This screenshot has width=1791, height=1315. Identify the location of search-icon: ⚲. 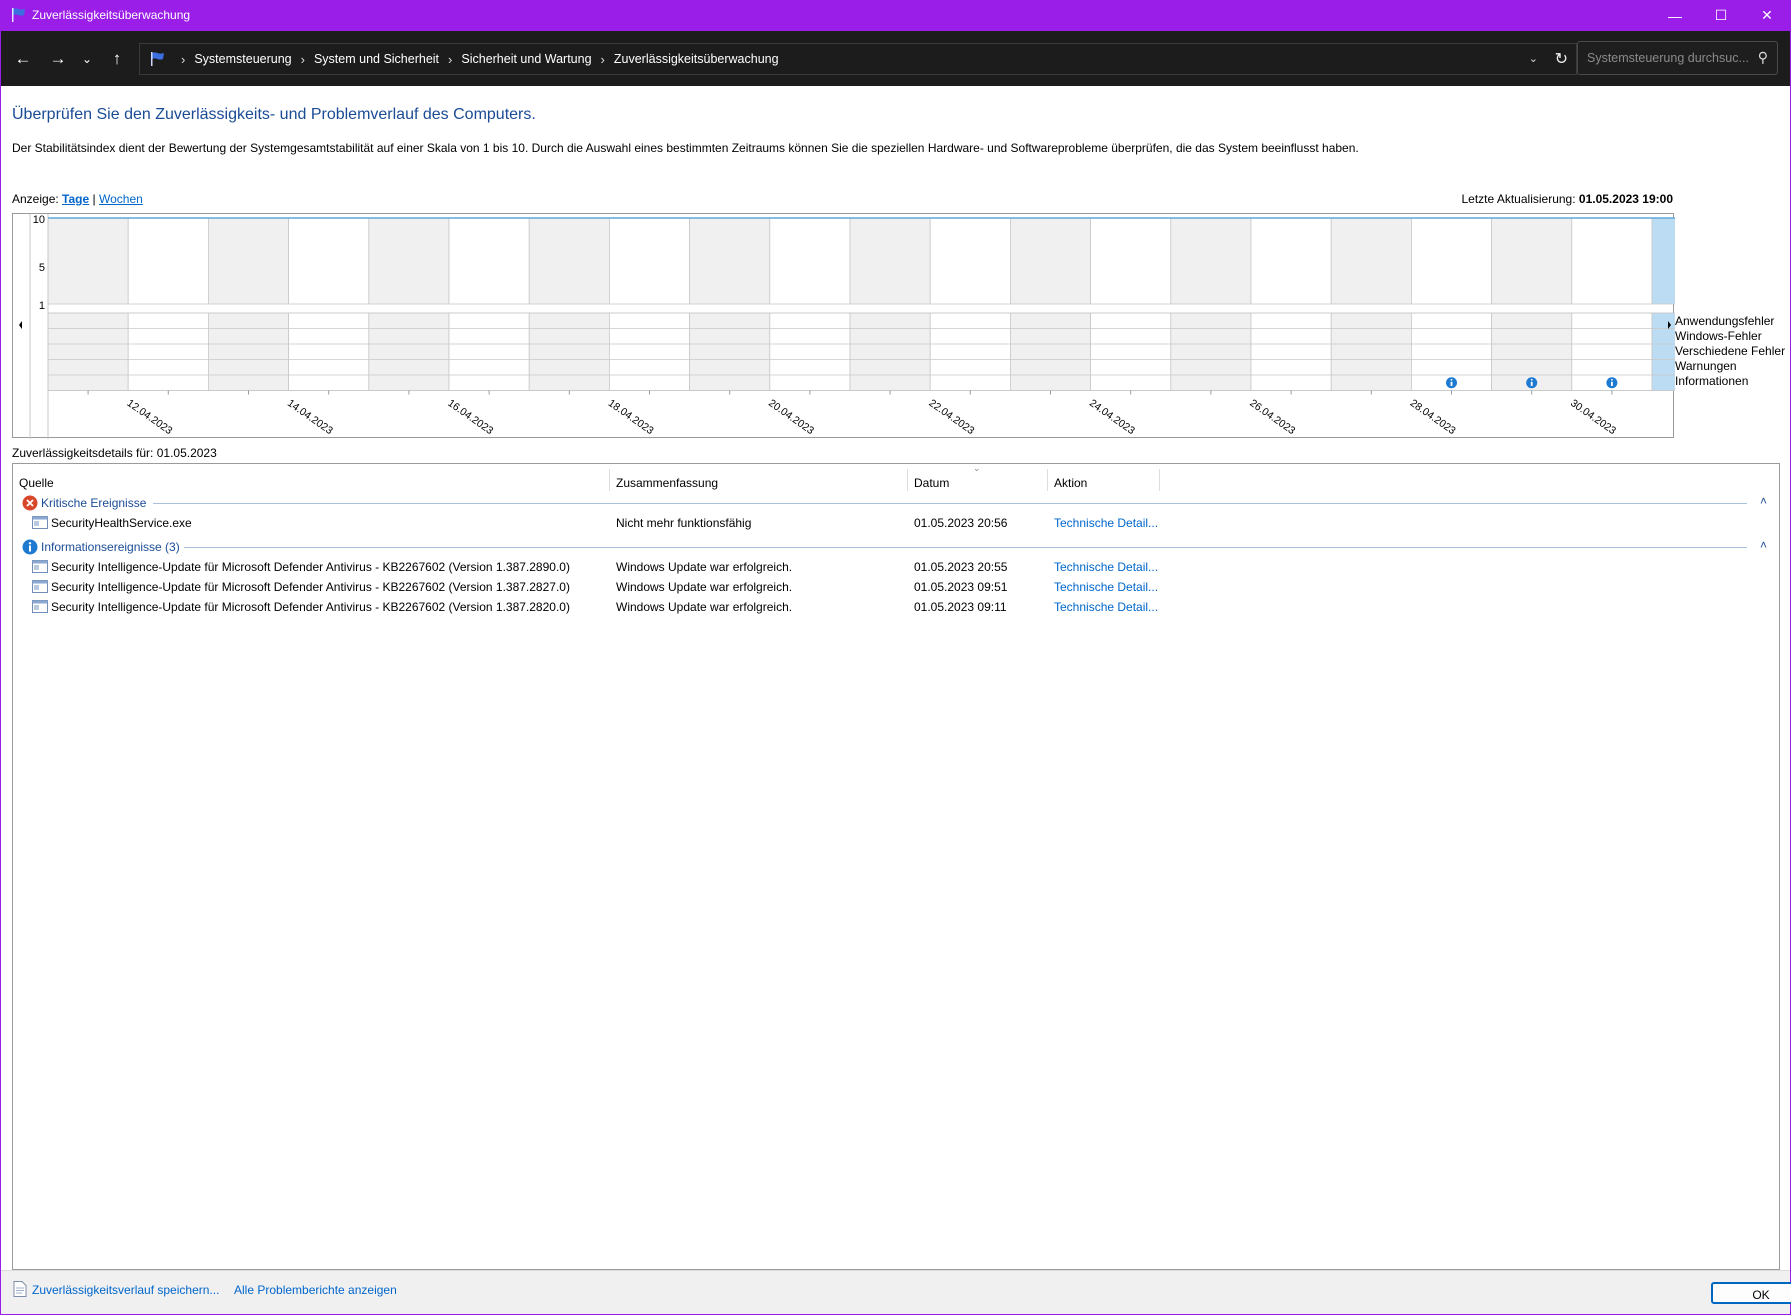
(1763, 57).